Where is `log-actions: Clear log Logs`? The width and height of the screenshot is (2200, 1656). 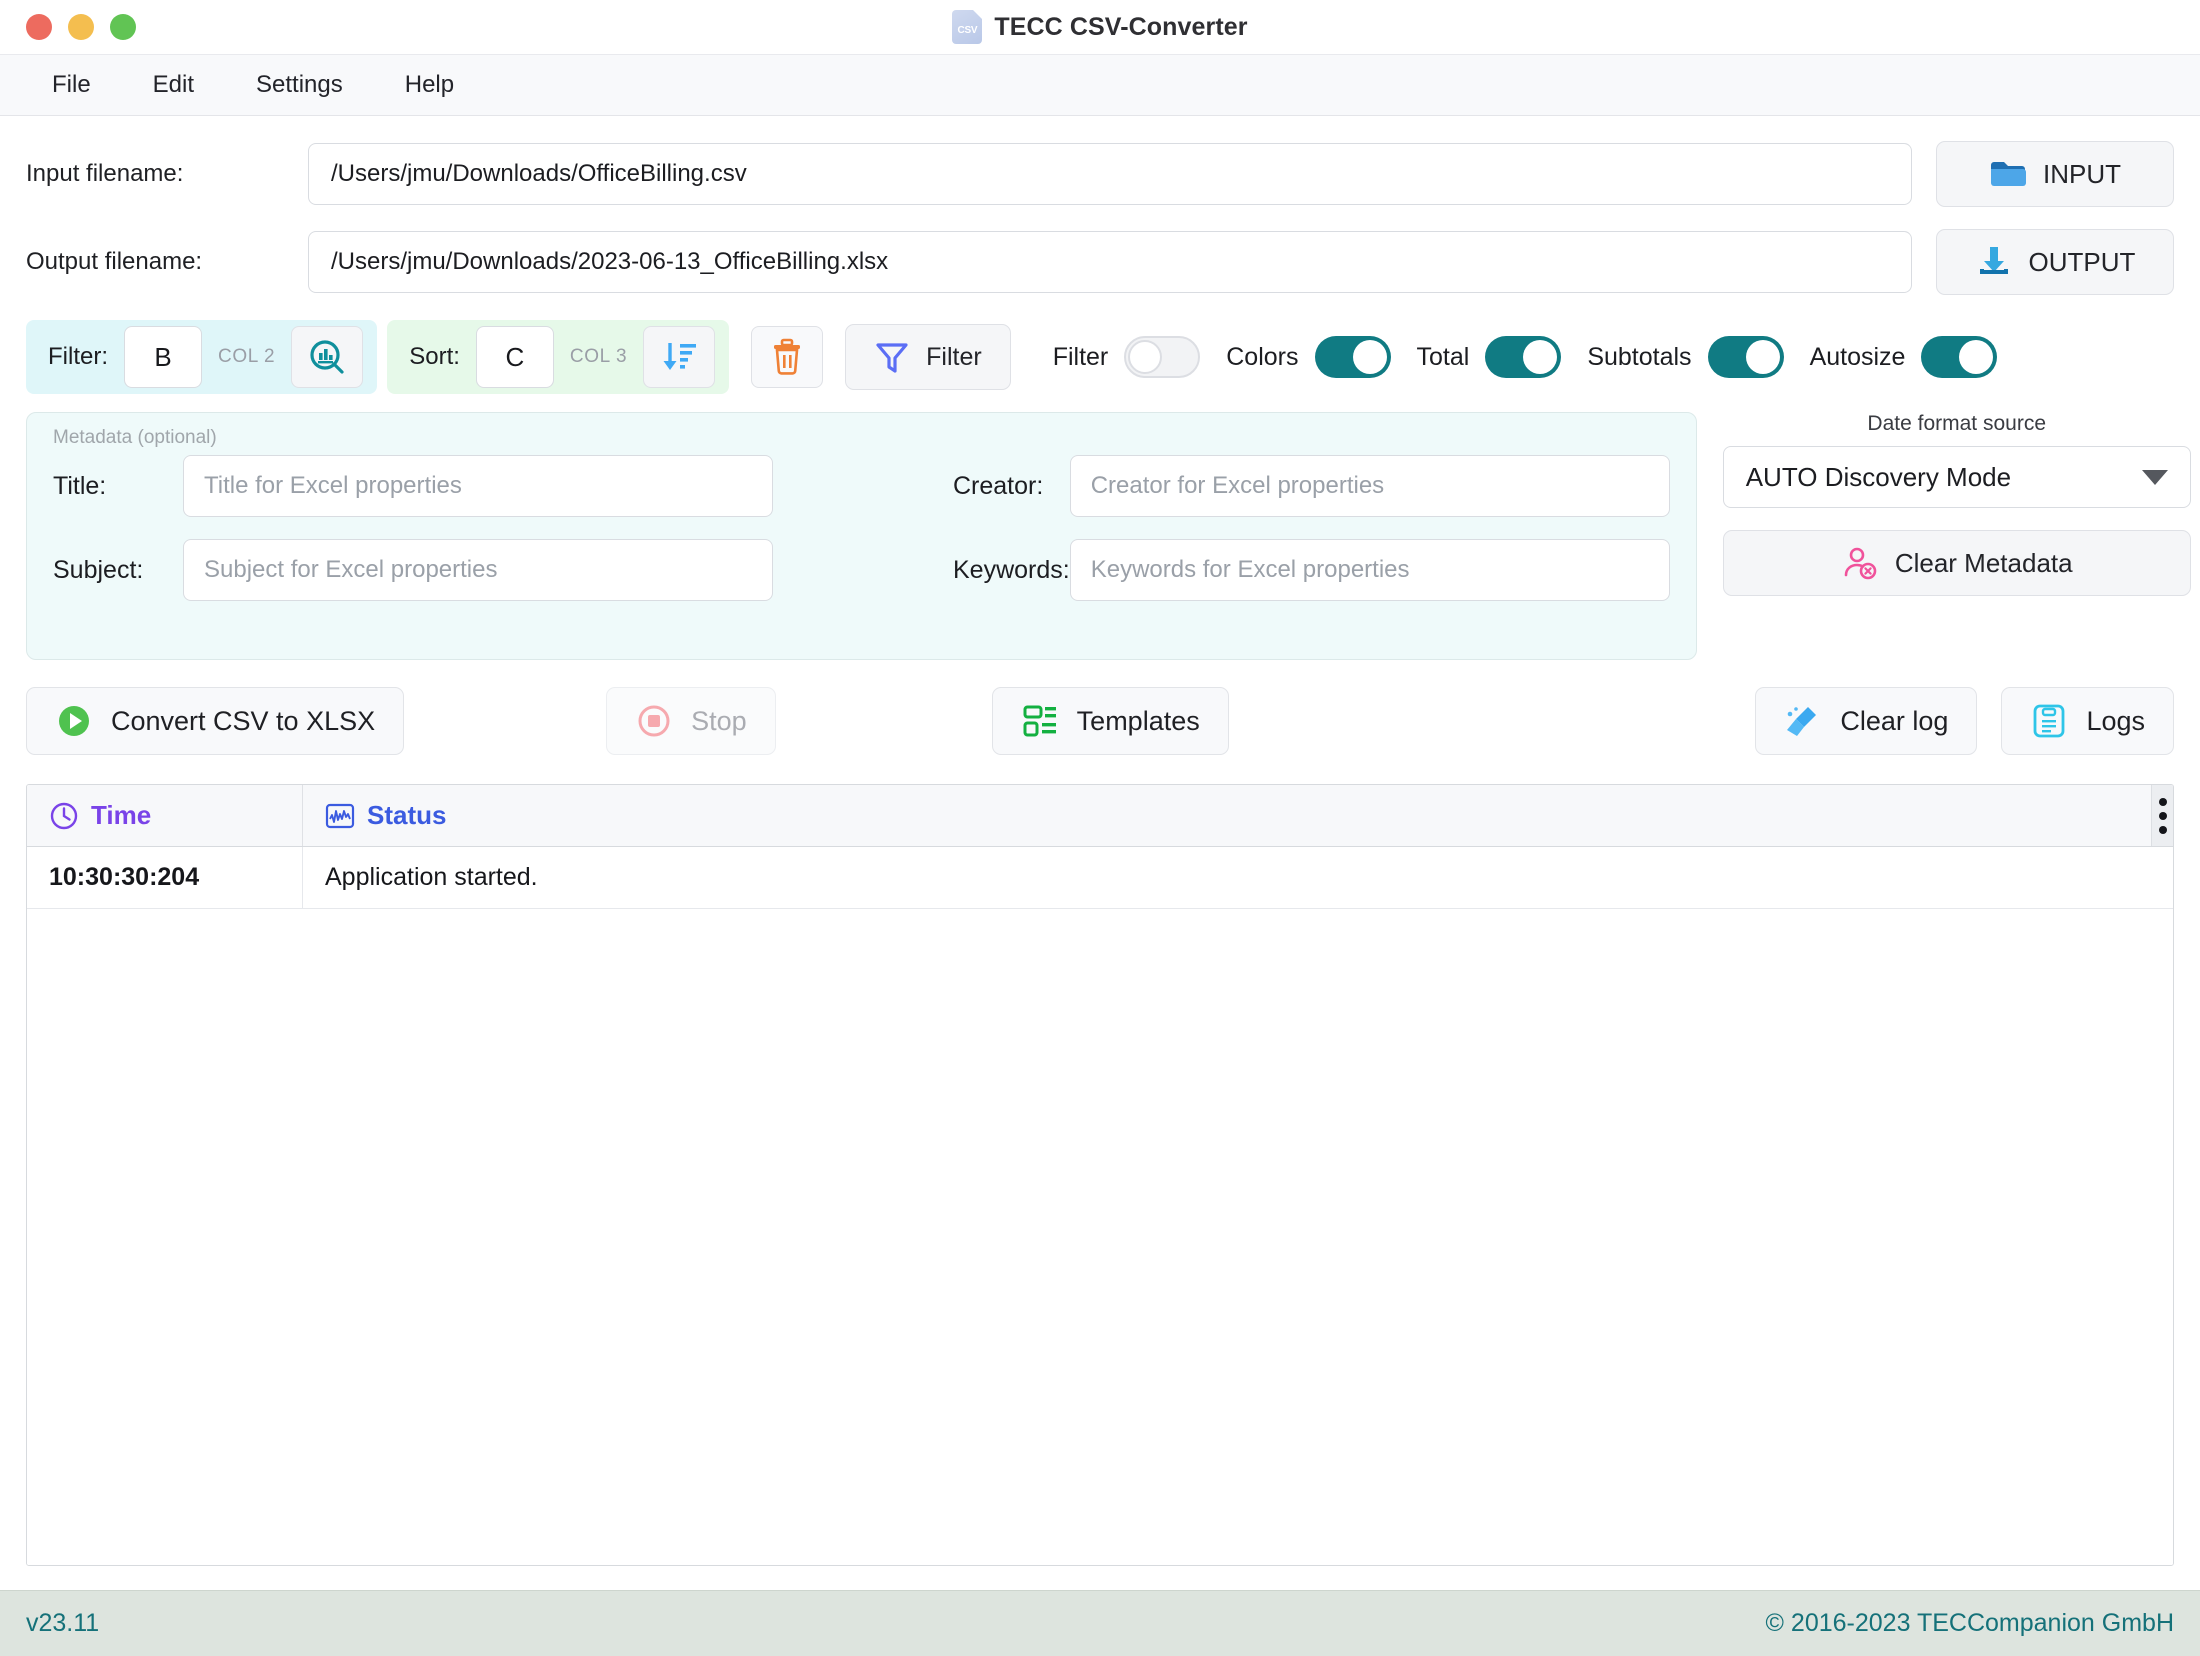 log-actions: Clear log Logs is located at coordinates (1964, 721).